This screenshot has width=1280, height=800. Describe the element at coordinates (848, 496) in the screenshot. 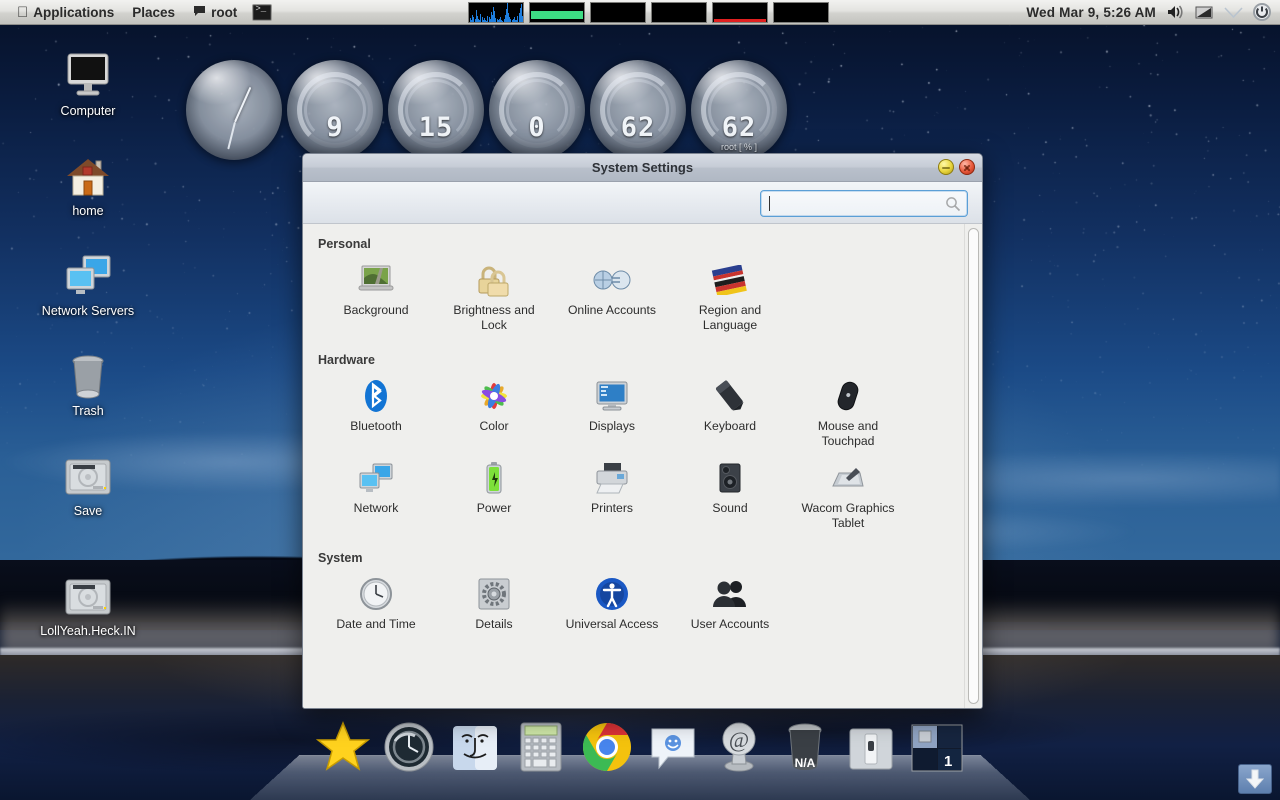

I see `tile-wacom-graphics-tablet: Wacom Graphics Tablet` at that location.